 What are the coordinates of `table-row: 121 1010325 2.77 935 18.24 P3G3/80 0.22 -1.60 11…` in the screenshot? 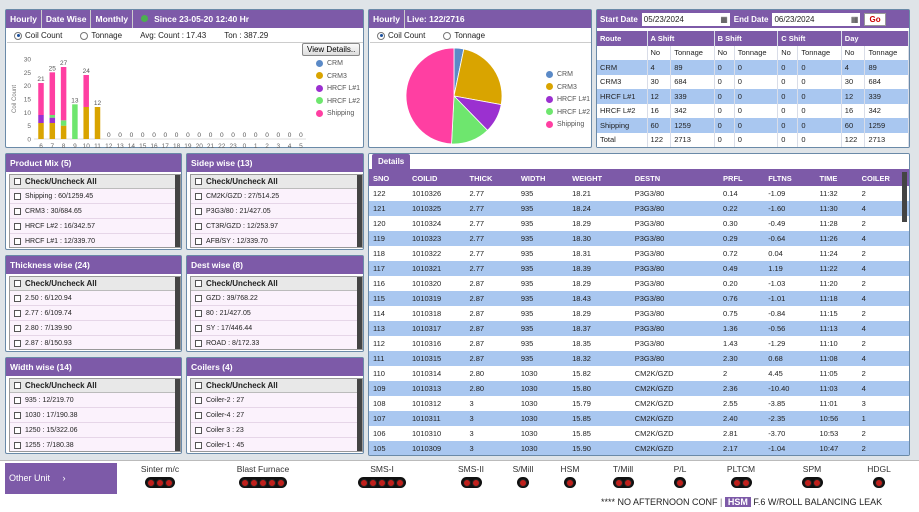 It's located at (639, 208).